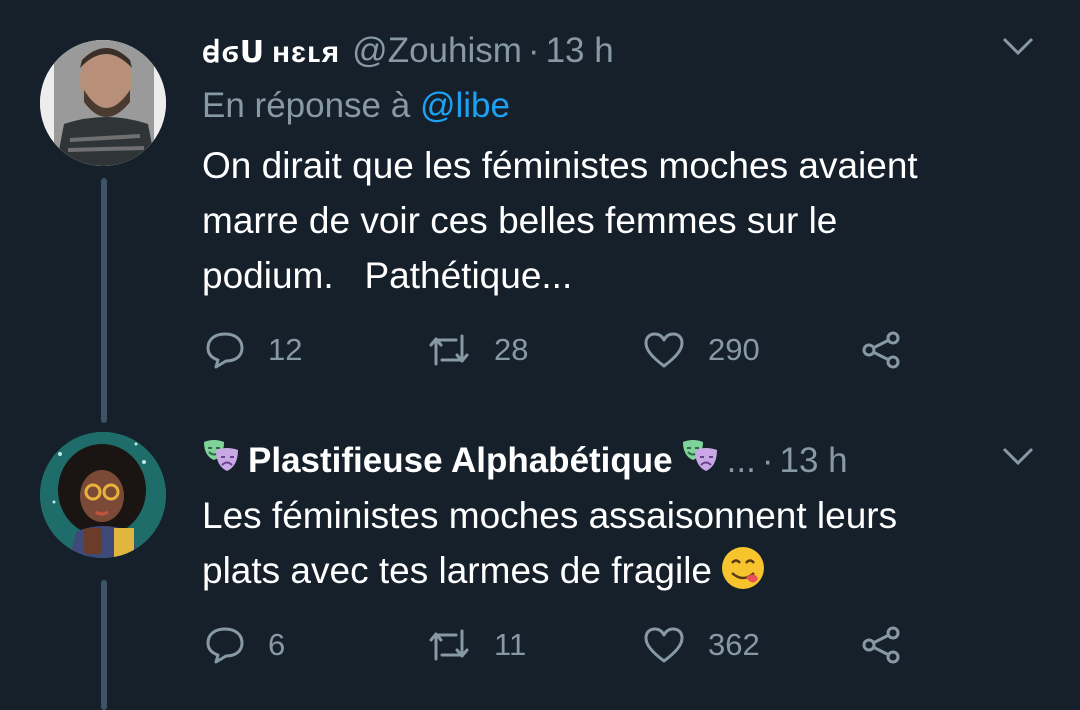 The image size is (1080, 710). What do you see at coordinates (253, 350) in the screenshot?
I see `reply-button: 12` at bounding box center [253, 350].